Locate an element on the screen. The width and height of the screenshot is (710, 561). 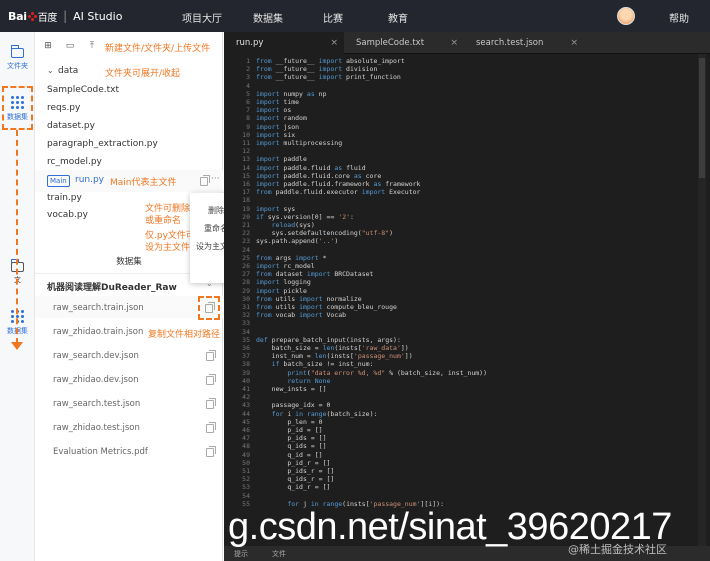
copy-highlight-box is located at coordinates (209, 308).